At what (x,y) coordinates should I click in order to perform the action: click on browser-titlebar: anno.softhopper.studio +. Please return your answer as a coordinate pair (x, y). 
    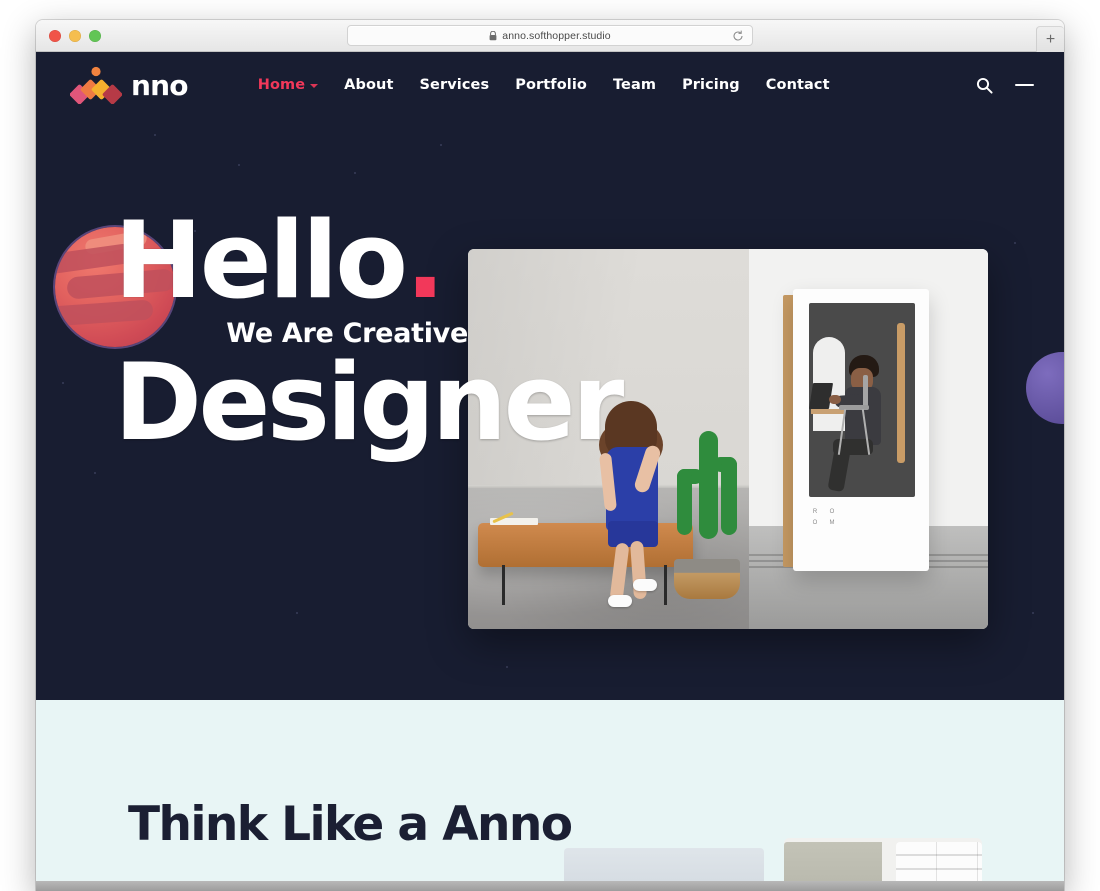
    Looking at the image, I should click on (550, 36).